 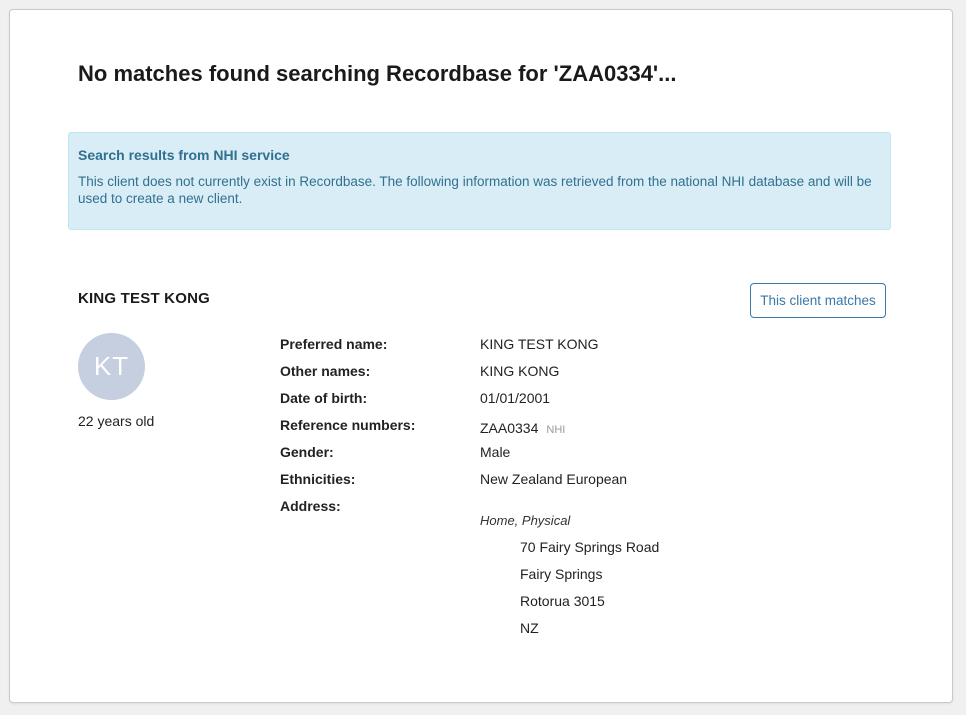 I want to click on nhi-number: ZAA0334, so click(x=509, y=428).